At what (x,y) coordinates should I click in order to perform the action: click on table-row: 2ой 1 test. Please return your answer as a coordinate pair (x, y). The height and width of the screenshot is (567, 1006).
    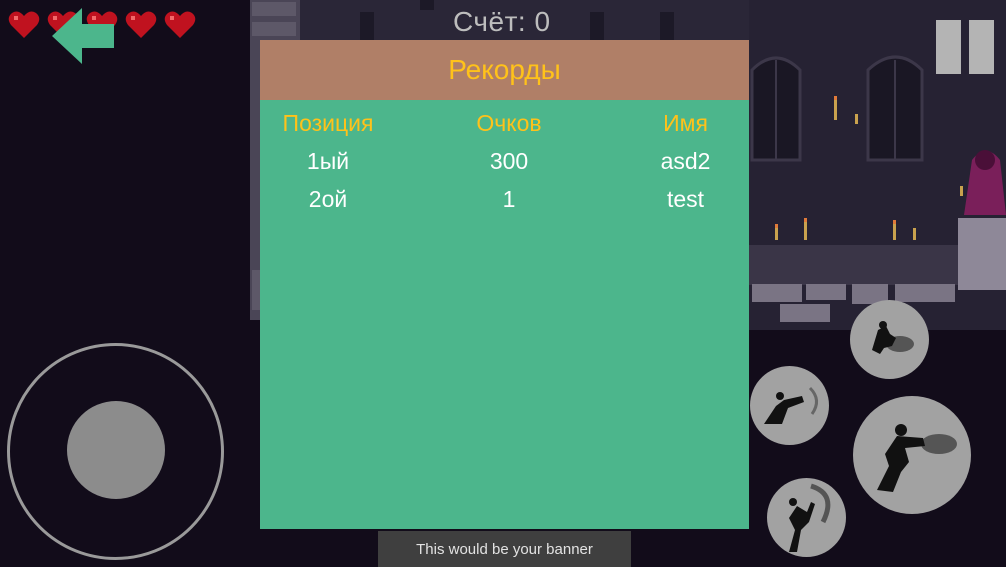
    Looking at the image, I should click on (504, 199).